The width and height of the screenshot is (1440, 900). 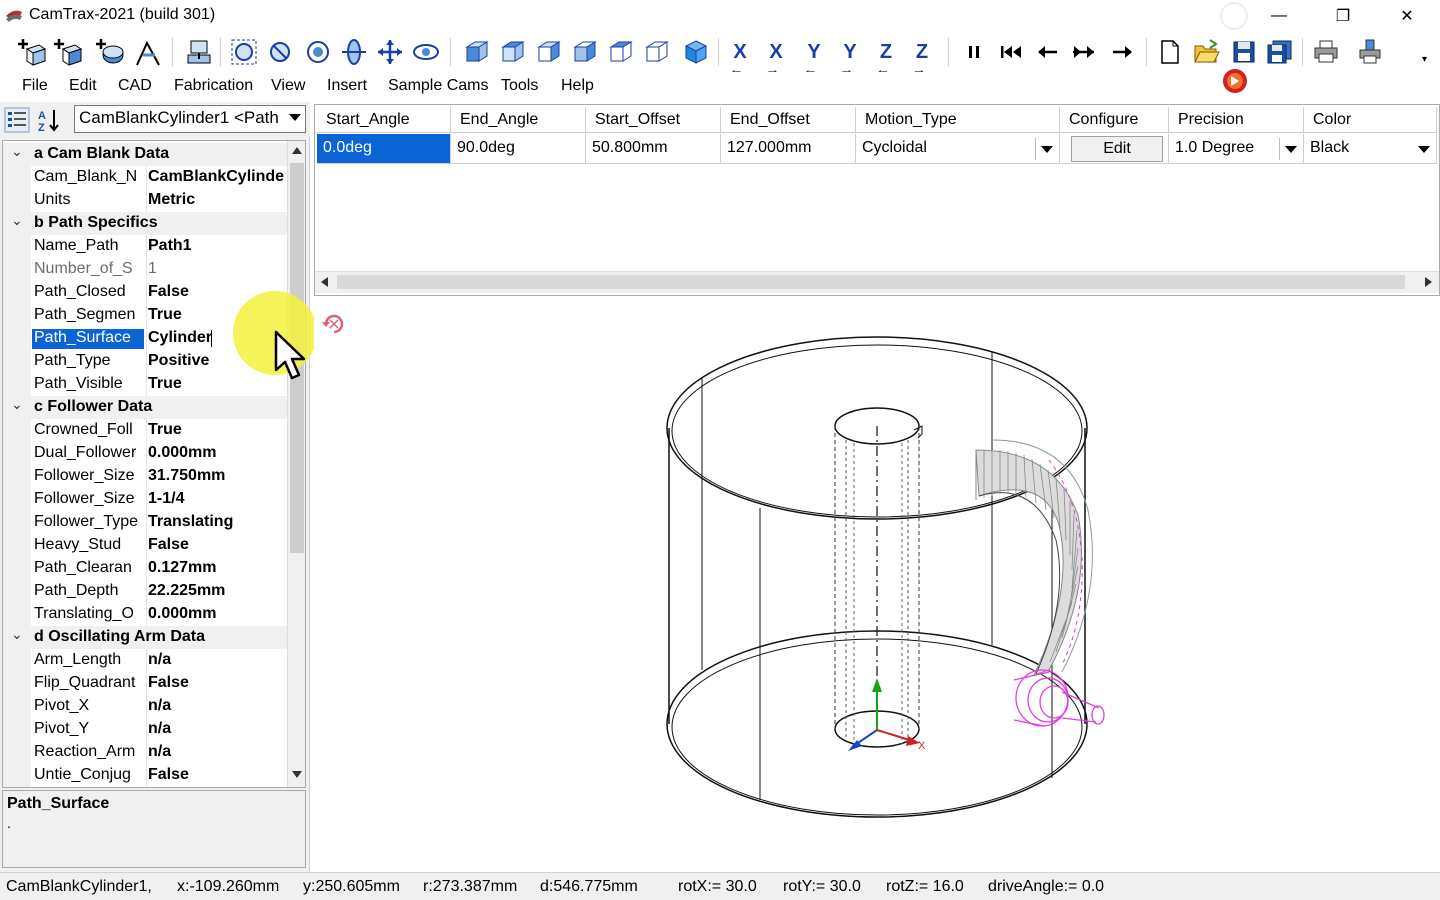 I want to click on cell-precision-dropdown: 1.0 Degree, so click(x=1236, y=149).